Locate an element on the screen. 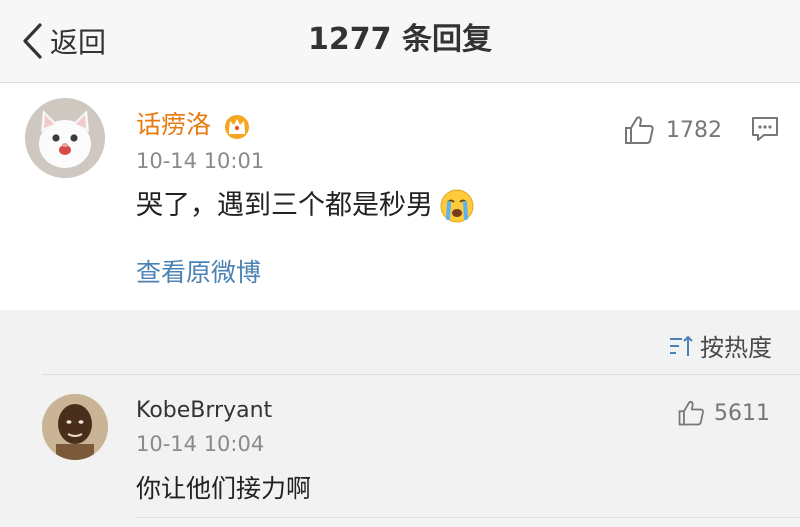  reply-username: KobeBrryant is located at coordinates (204, 410).